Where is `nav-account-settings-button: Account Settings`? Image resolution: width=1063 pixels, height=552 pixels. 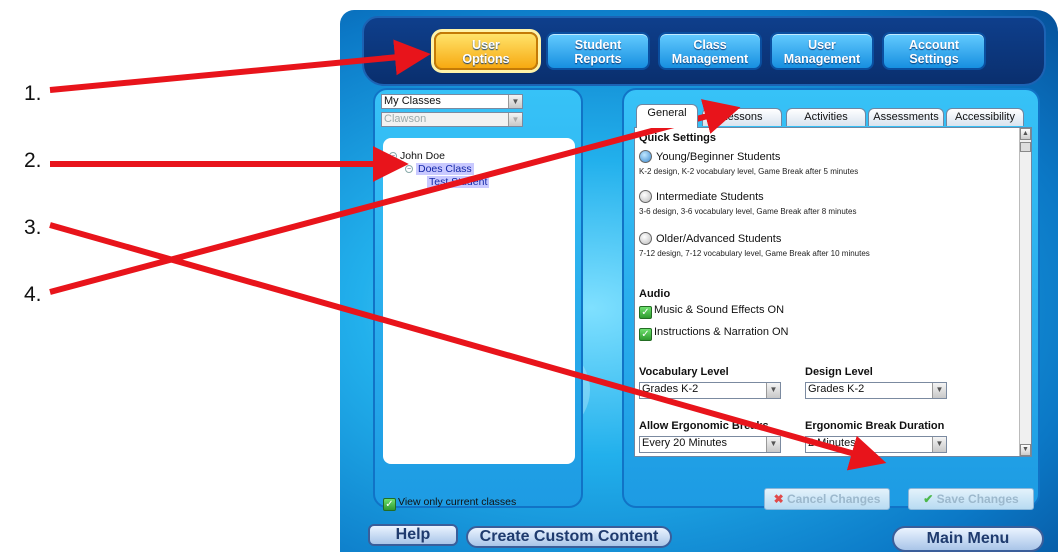
nav-account-settings-button: Account Settings is located at coordinates (934, 51).